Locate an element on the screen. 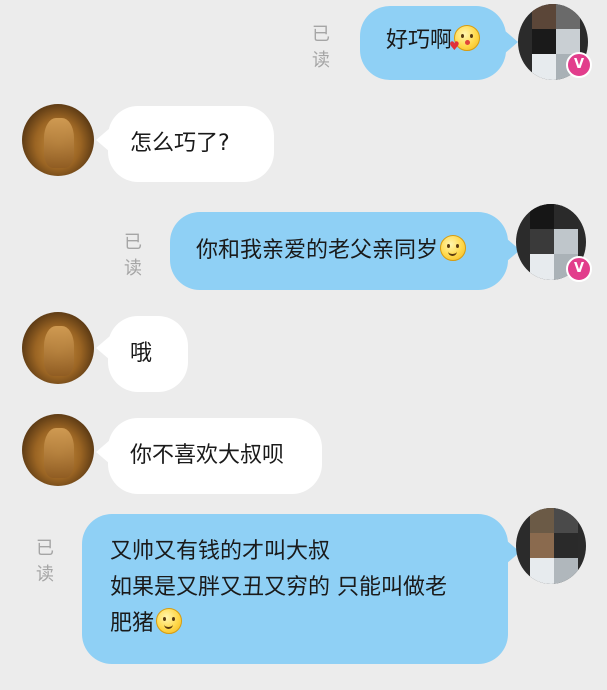  message-bubble: 好巧啊 ♥ is located at coordinates (433, 43).